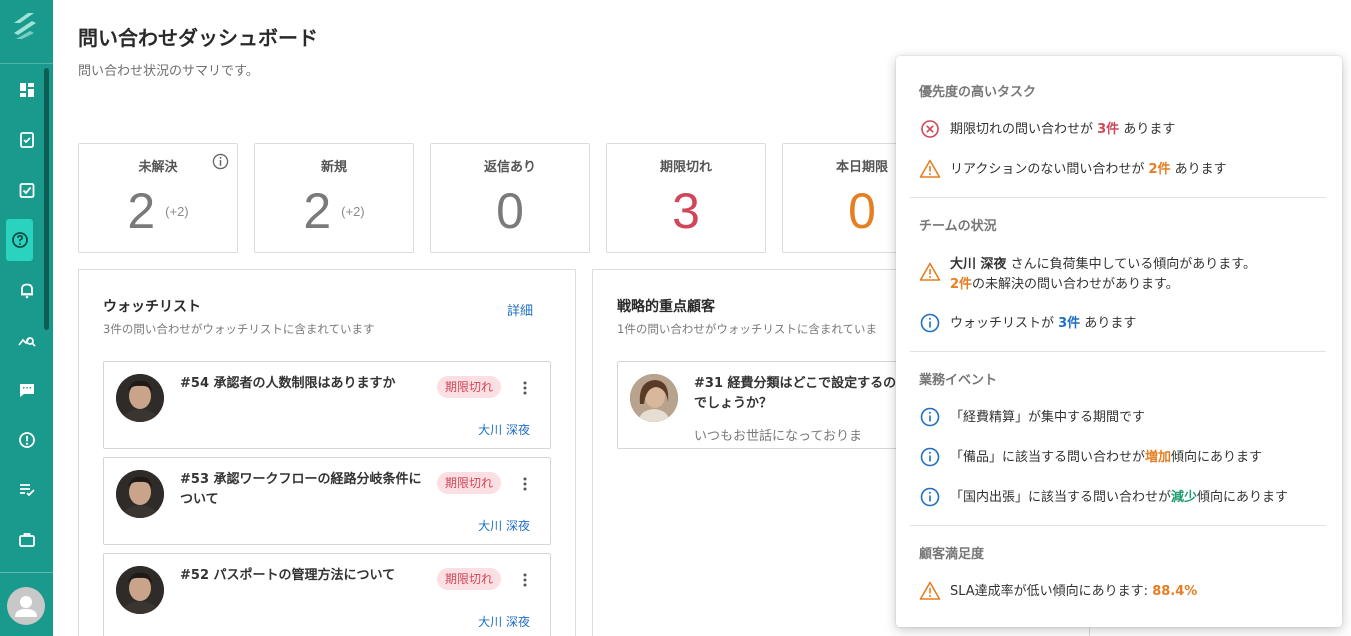  I want to click on briefcase-icon, so click(26, 540).